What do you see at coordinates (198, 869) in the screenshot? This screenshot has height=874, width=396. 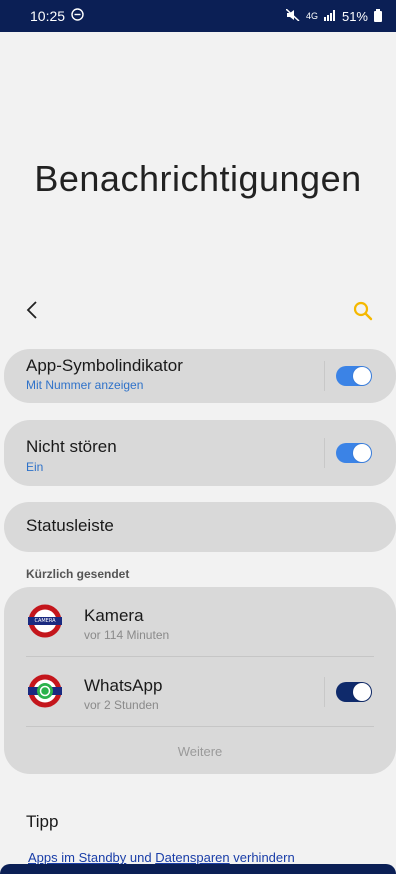 I see `navigation-bar` at bounding box center [198, 869].